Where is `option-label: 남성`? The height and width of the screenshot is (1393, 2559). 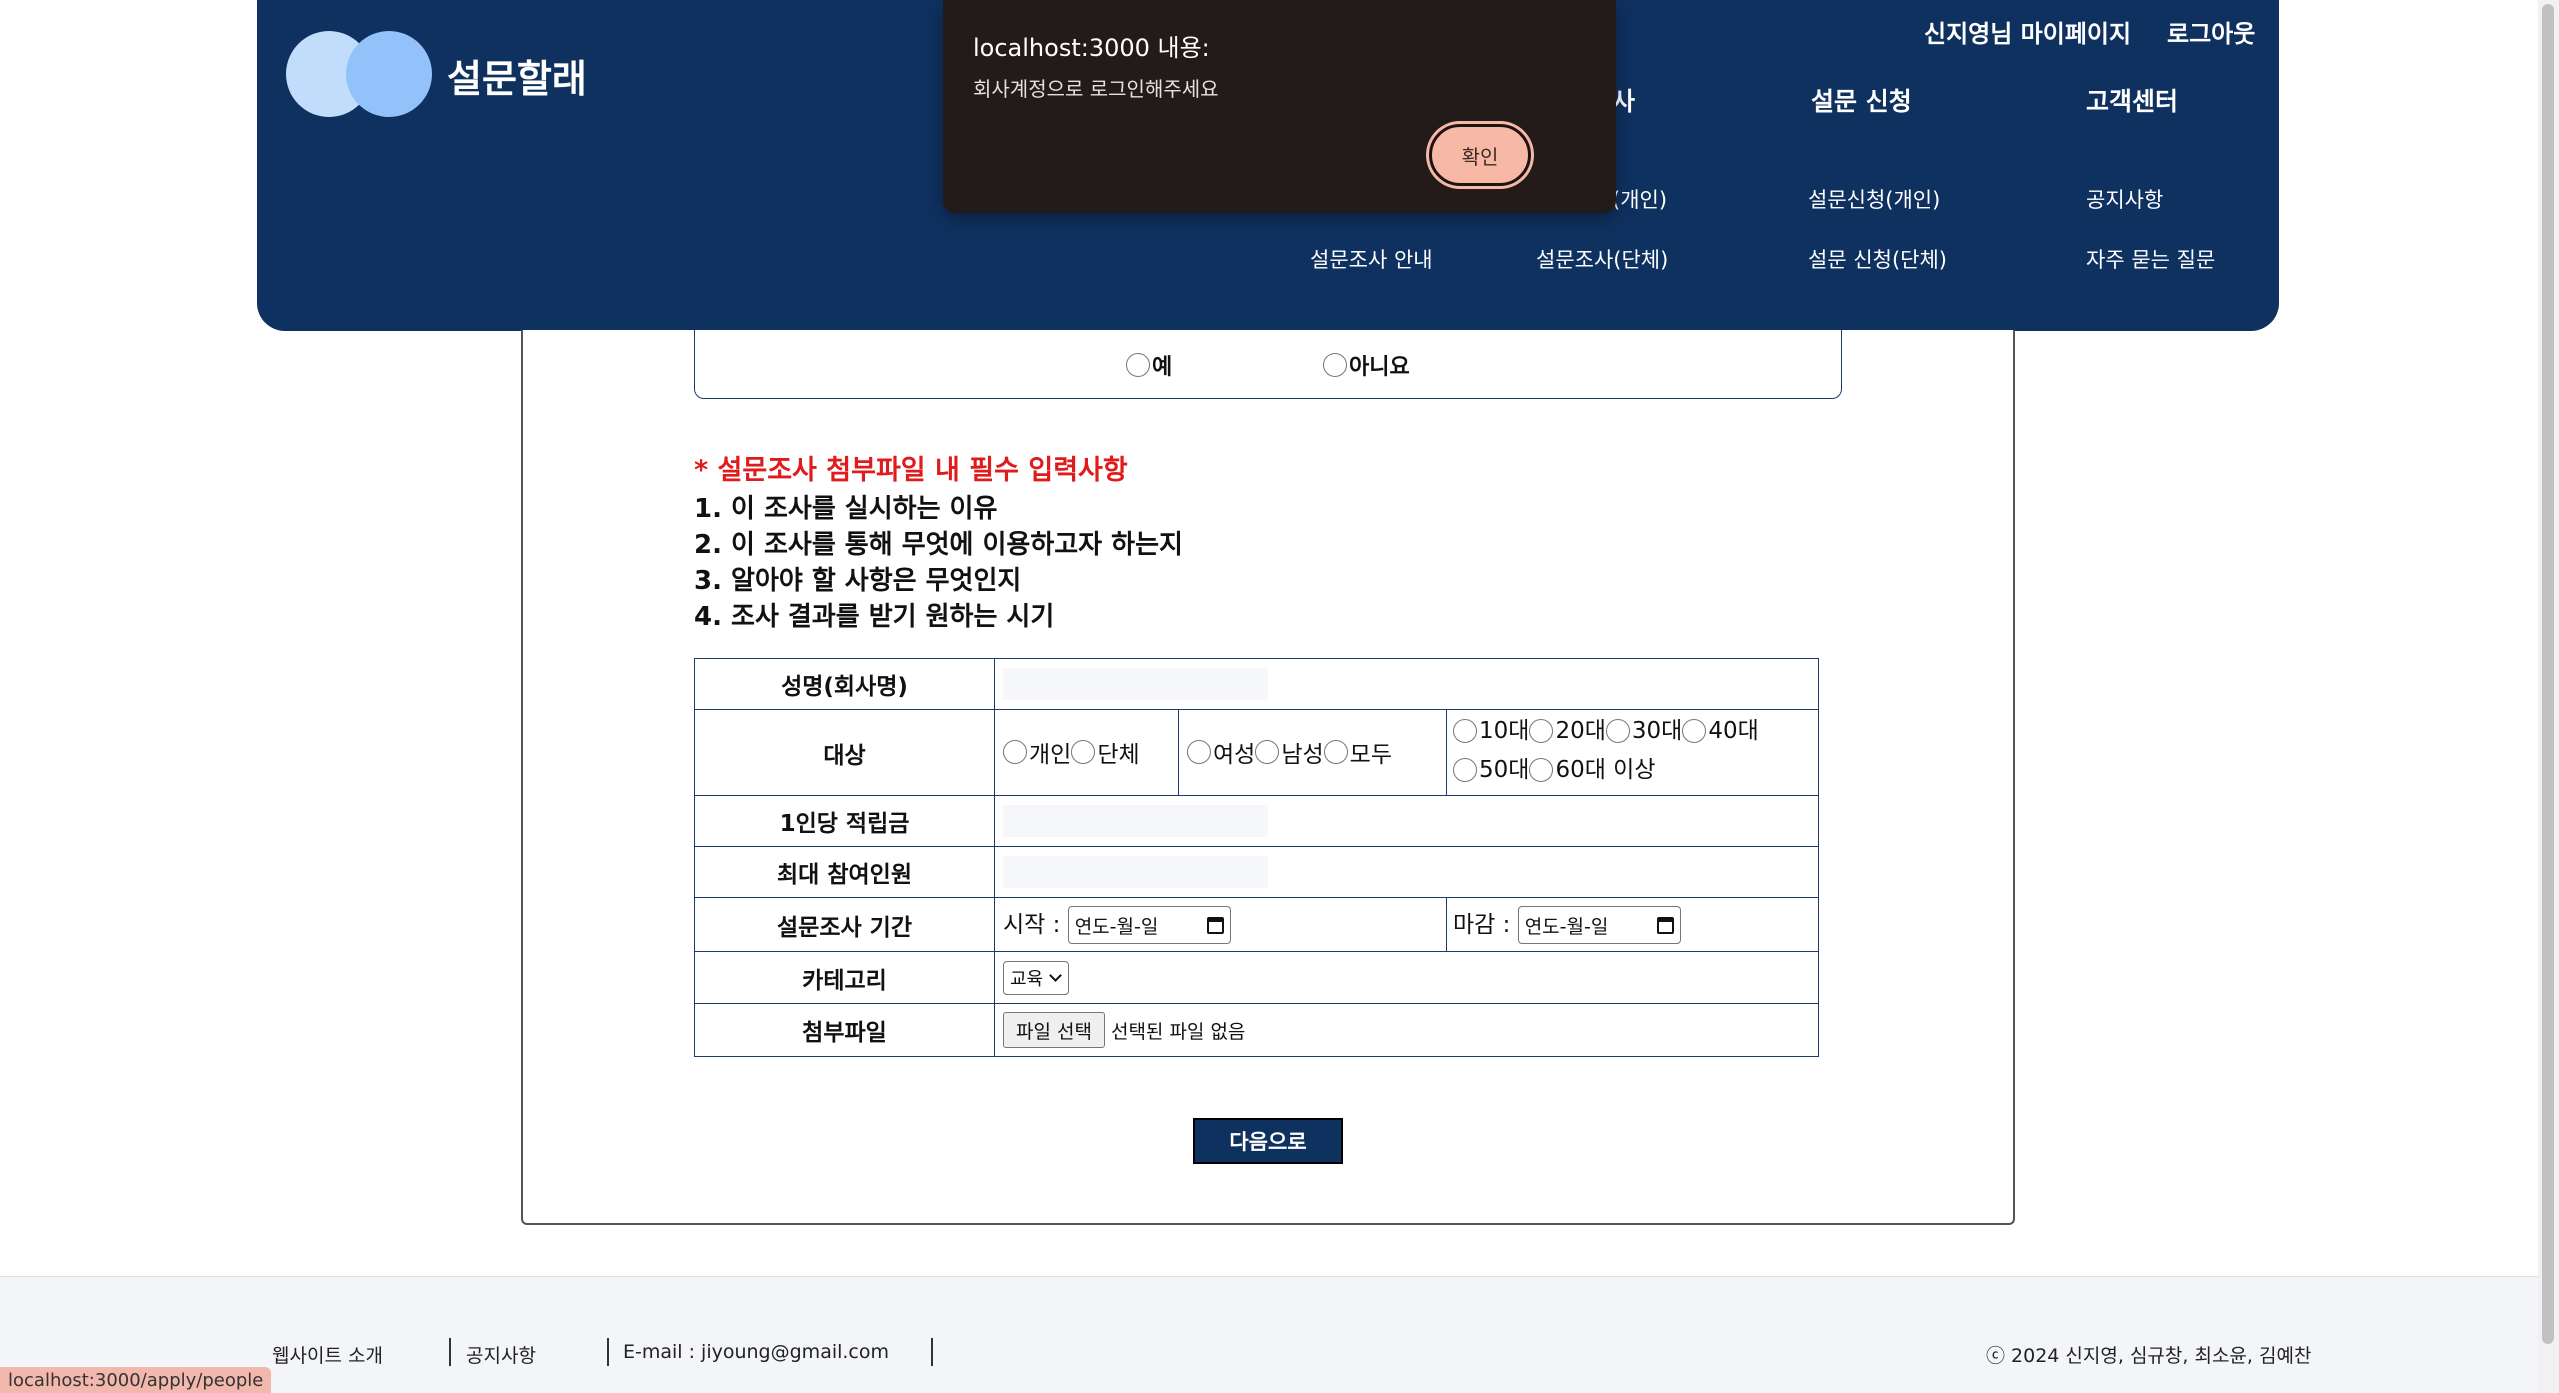
option-label: 남성 is located at coordinates (1302, 755).